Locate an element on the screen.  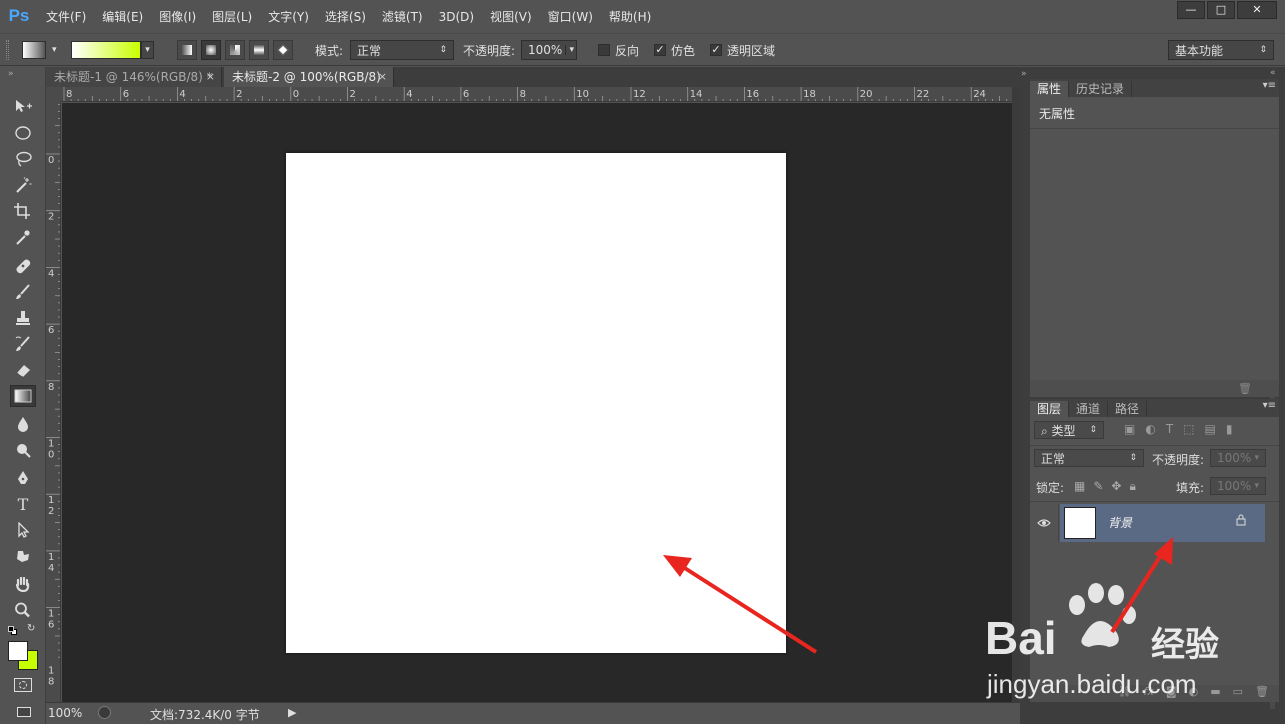
ruler-label: 24 is located at coordinates (979, 94).